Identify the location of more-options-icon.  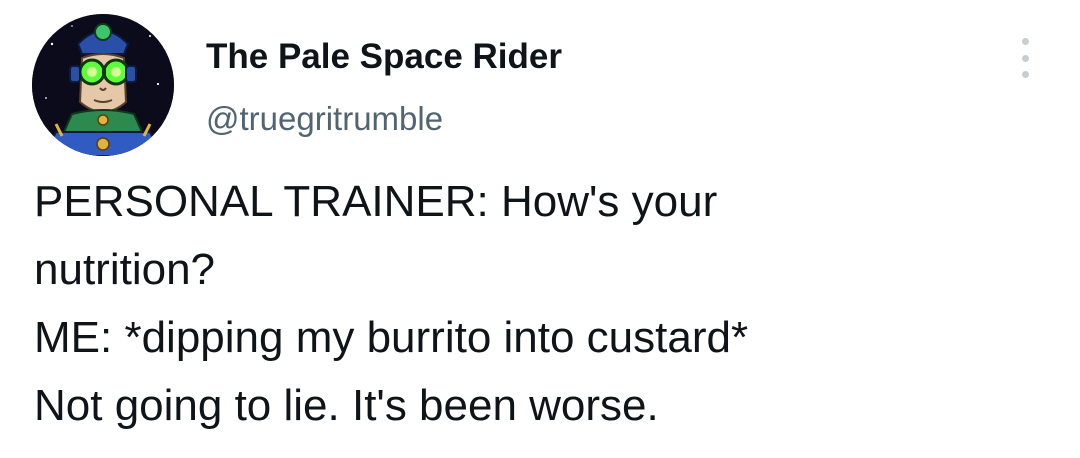
(1025, 58).